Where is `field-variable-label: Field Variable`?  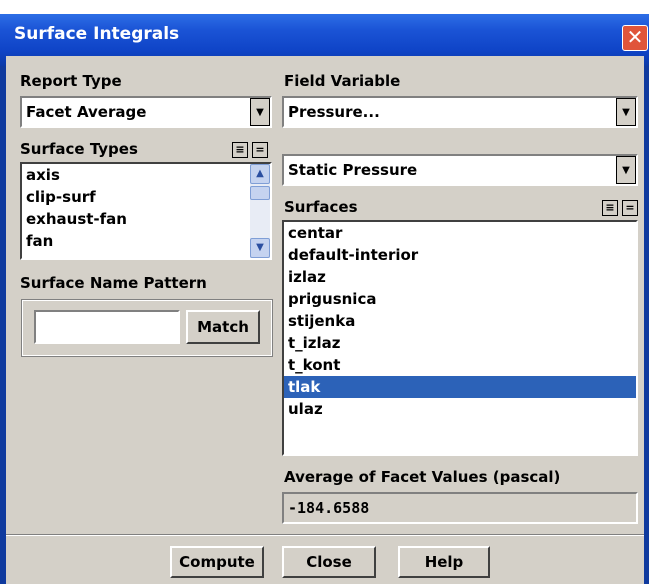 field-variable-label: Field Variable is located at coordinates (342, 81).